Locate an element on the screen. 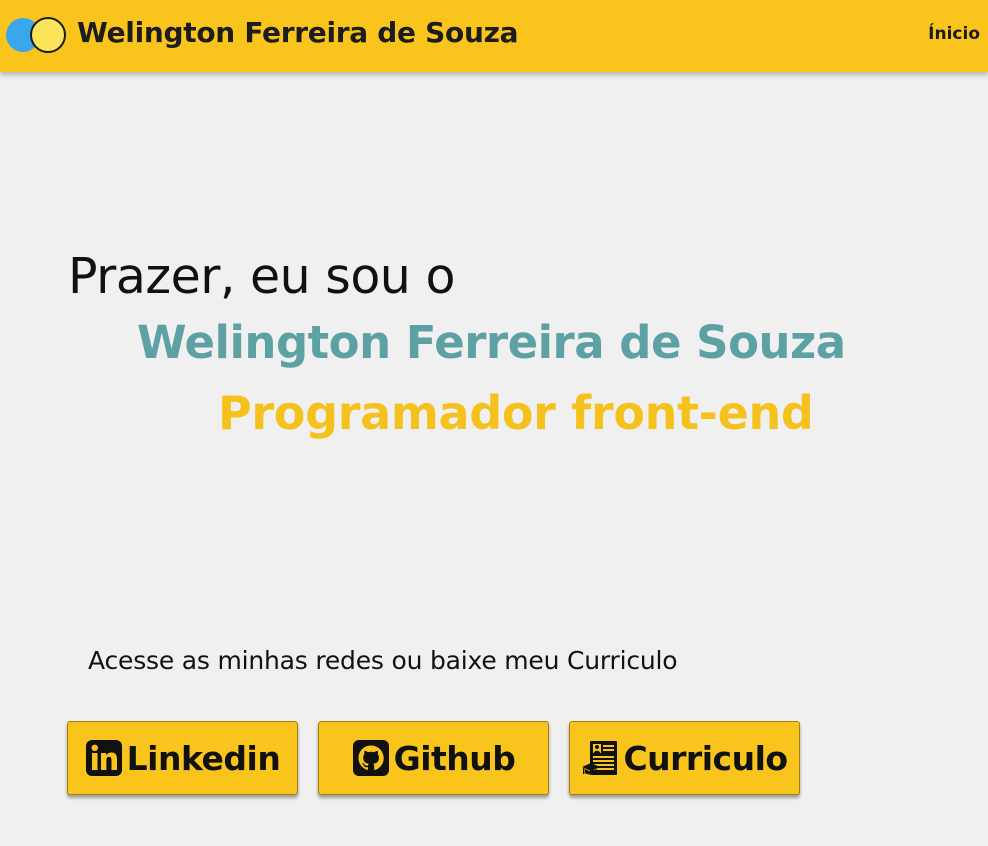 The image size is (988, 846). github-button: Github is located at coordinates (433, 758).